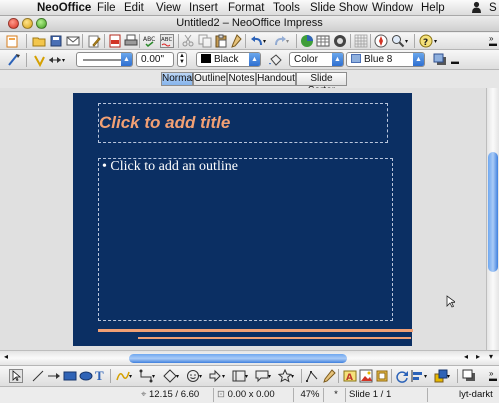 The width and height of the screenshot is (499, 403). I want to click on arrow-style-icon, so click(55, 60).